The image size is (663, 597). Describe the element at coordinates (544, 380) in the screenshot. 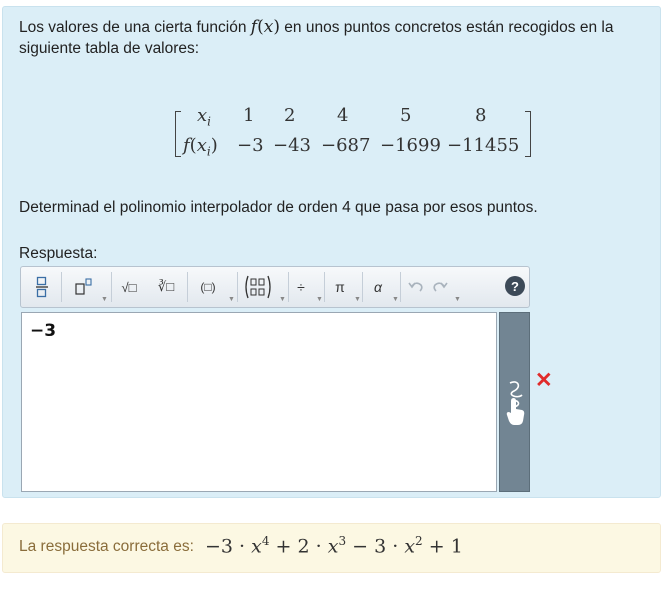

I see `incorrect-x-icon: ✕` at that location.